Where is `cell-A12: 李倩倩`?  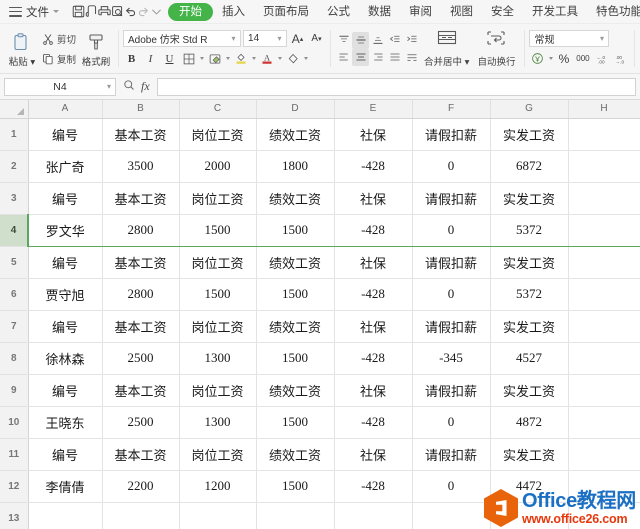
cell-A12: 李倩倩 is located at coordinates (65, 486).